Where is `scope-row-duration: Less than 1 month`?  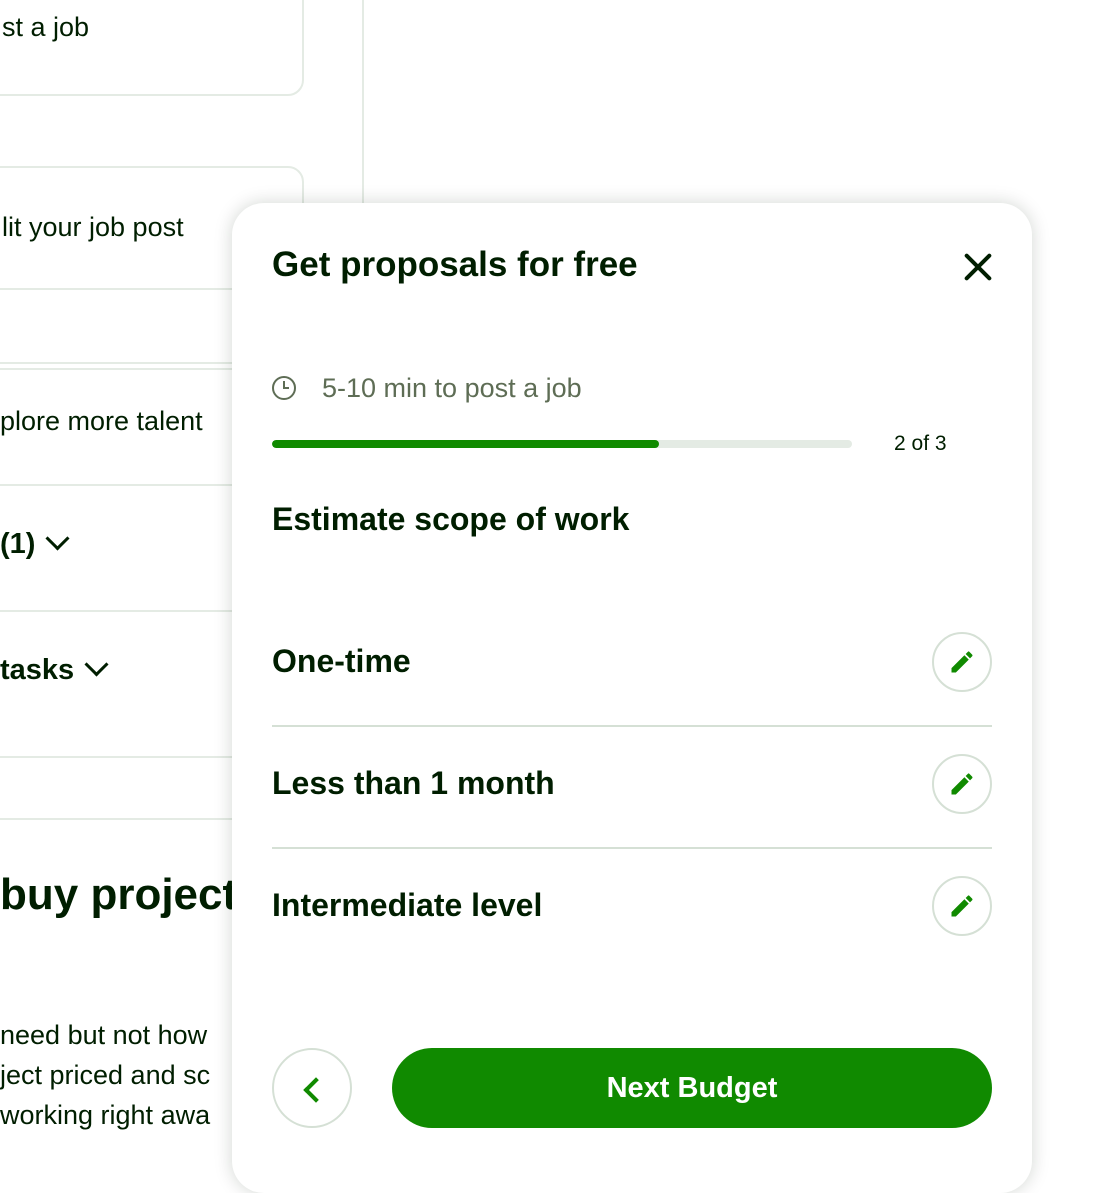
scope-row-duration: Less than 1 month is located at coordinates (632, 787).